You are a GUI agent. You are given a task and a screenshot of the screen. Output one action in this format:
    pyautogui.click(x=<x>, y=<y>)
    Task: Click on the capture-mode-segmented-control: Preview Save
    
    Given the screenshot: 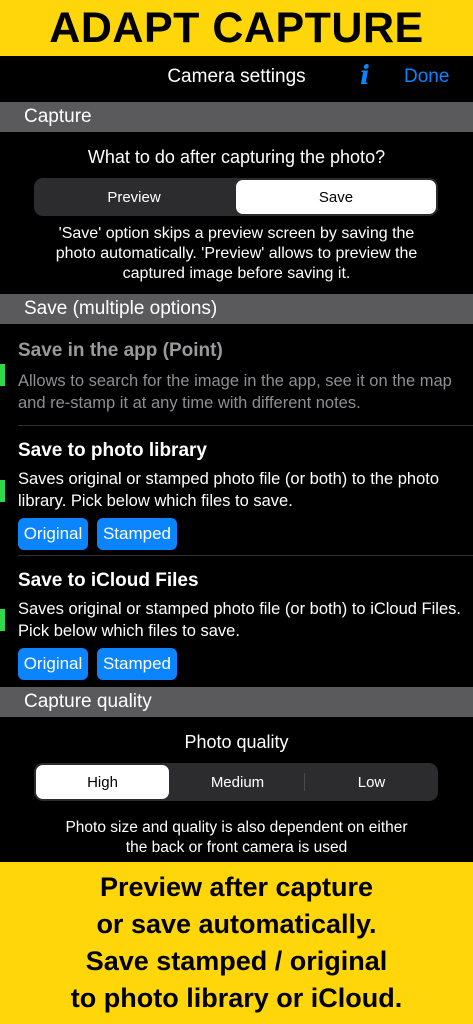 What is the action you would take?
    pyautogui.click(x=236, y=197)
    